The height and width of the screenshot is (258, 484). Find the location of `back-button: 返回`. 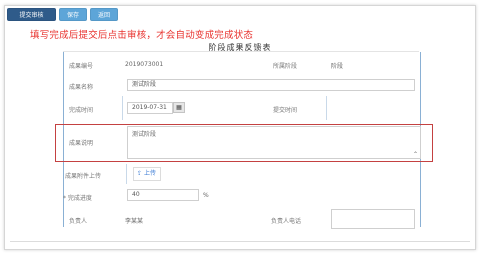

back-button: 返回 is located at coordinates (104, 14).